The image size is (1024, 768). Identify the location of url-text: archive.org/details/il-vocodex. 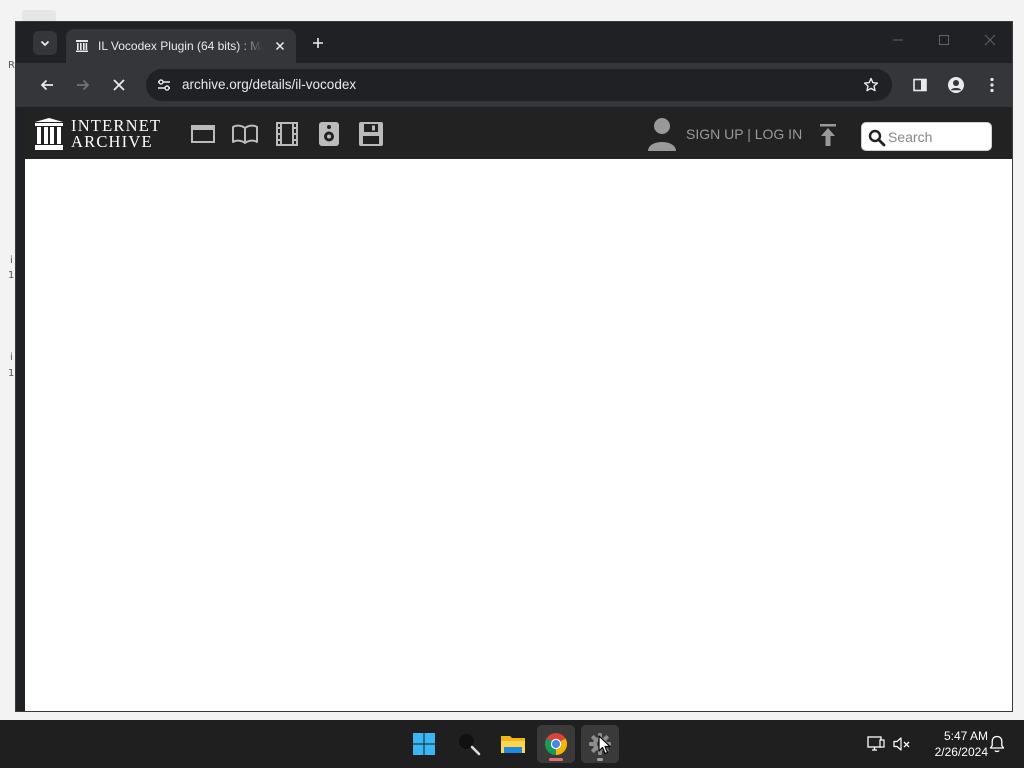
(269, 84).